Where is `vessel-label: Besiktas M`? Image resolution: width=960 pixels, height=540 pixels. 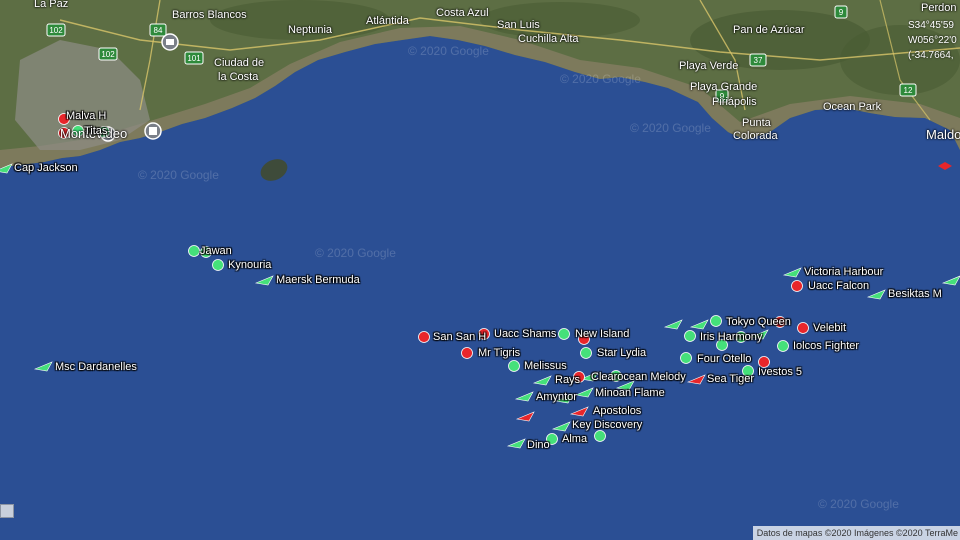 vessel-label: Besiktas M is located at coordinates (915, 294).